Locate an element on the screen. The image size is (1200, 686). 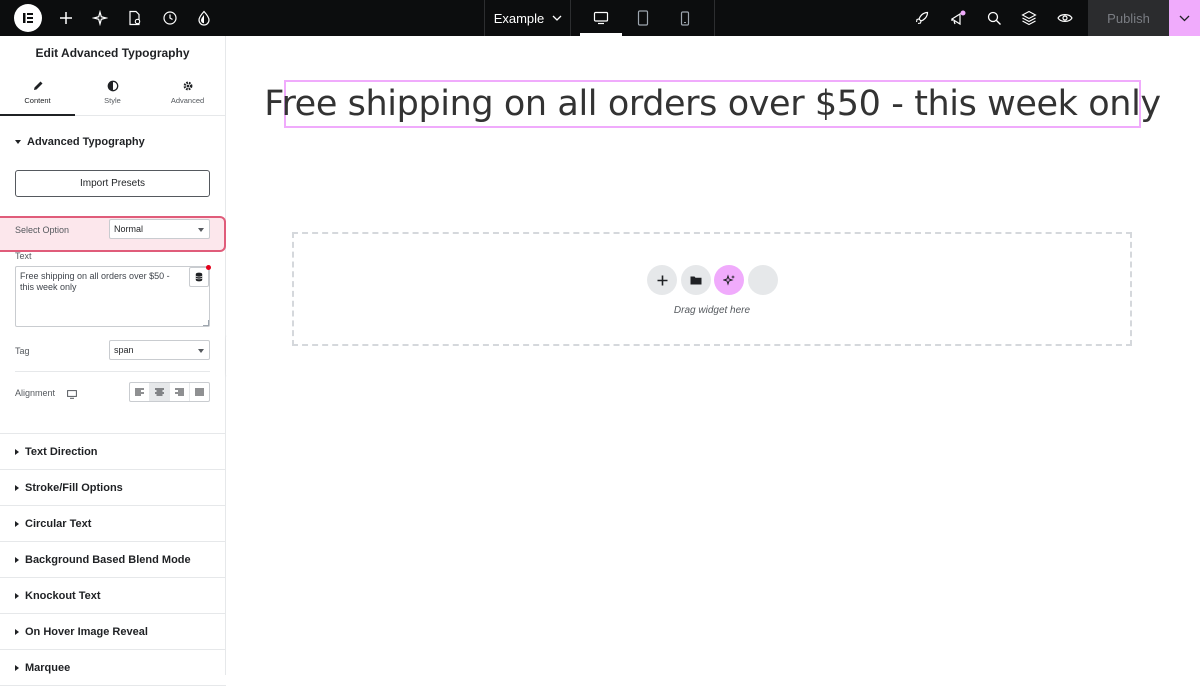
section-title: Knockout Text is located at coordinates (63, 595).